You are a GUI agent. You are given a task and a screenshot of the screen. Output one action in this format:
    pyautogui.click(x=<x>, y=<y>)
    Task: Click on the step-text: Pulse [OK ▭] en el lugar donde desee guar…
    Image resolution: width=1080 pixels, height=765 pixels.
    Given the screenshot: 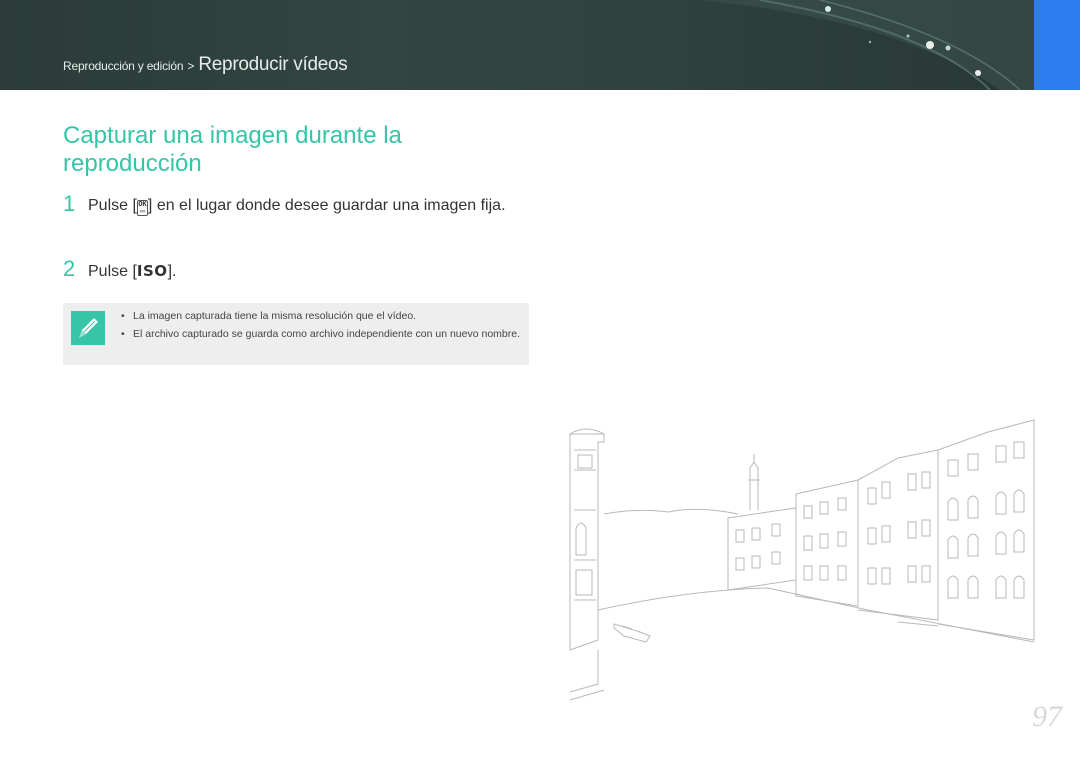 What is the action you would take?
    pyautogui.click(x=305, y=206)
    